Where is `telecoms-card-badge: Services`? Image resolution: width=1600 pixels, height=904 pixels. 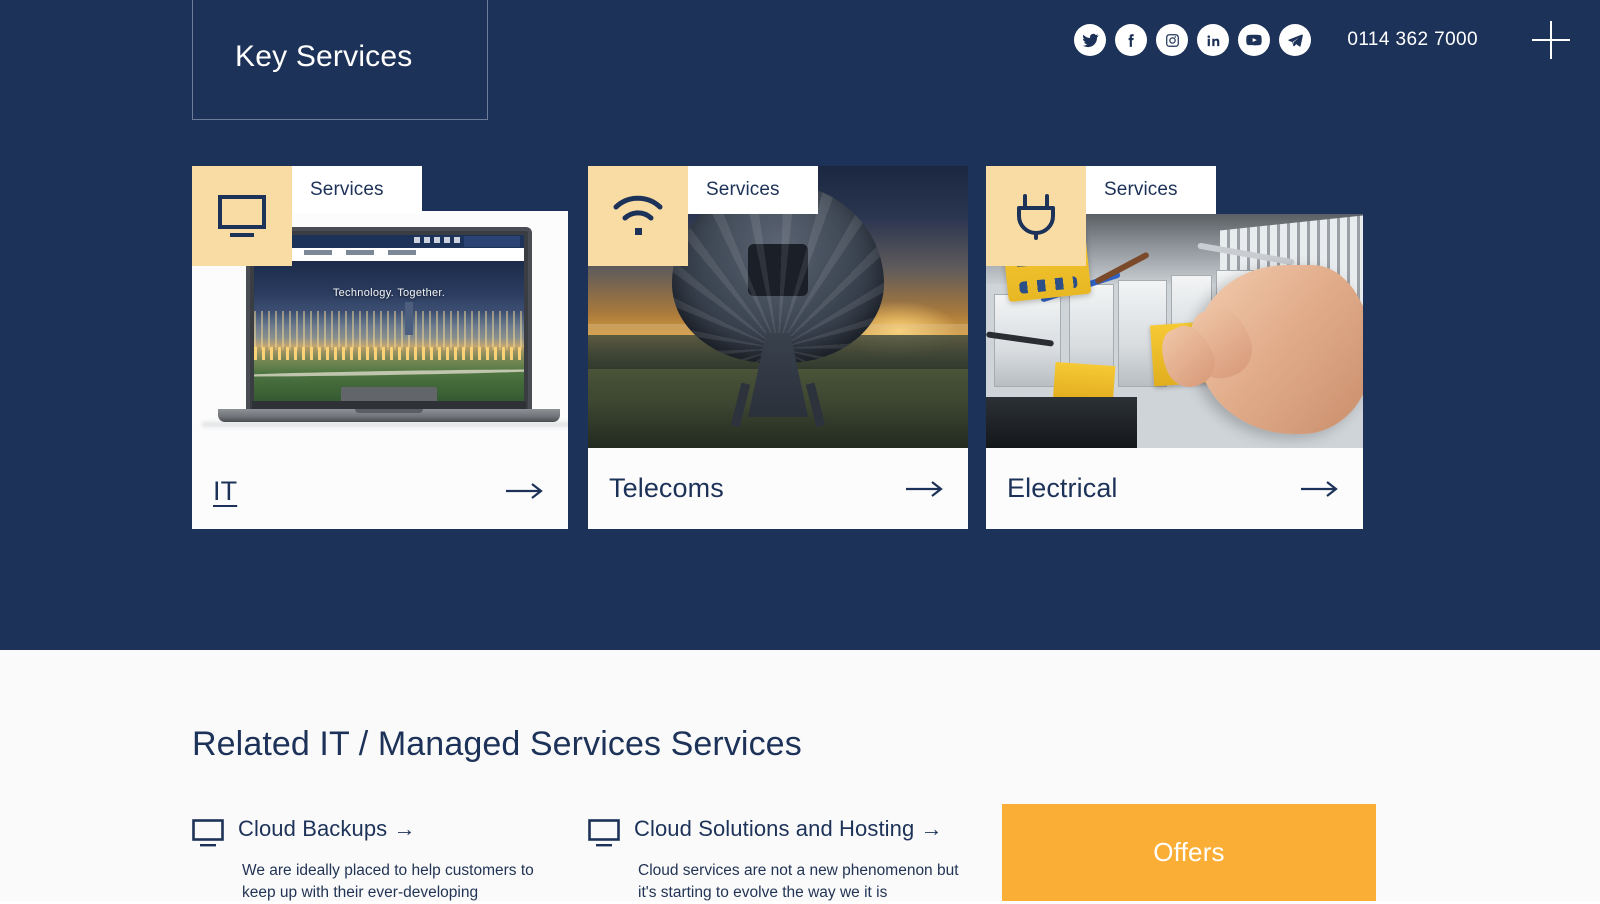 telecoms-card-badge: Services is located at coordinates (753, 190).